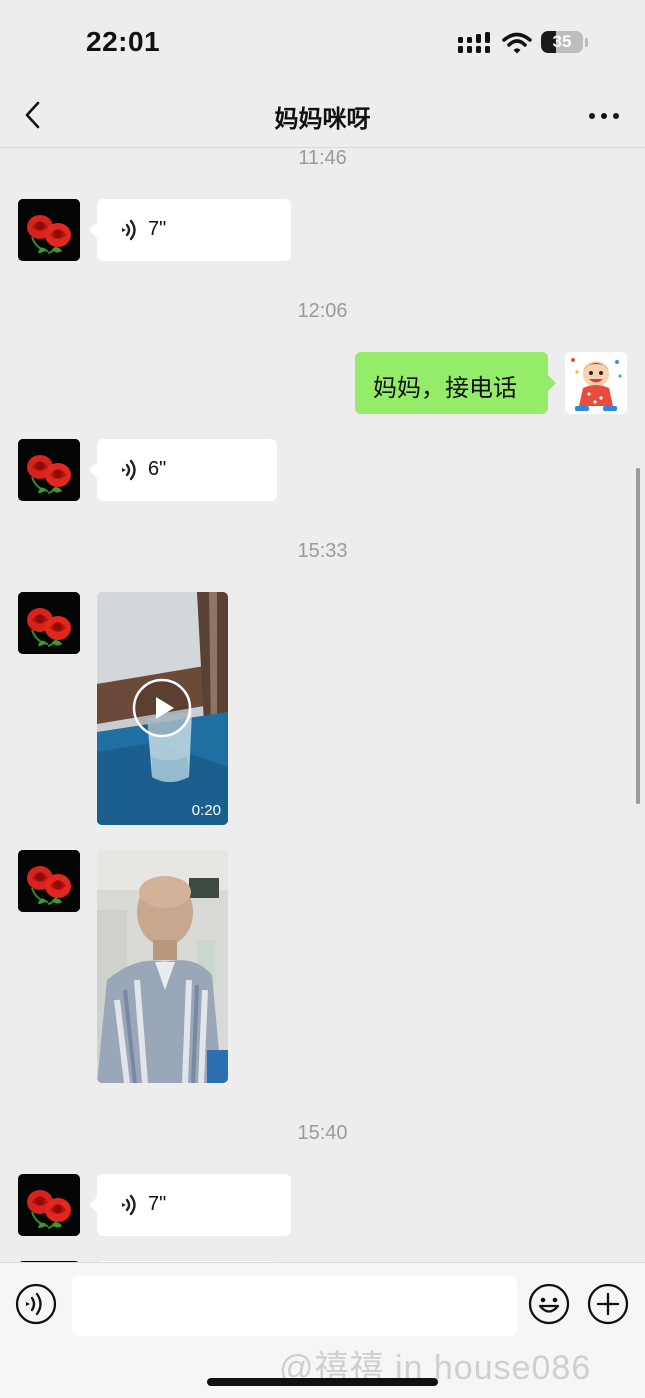  I want to click on my-avatar, so click(596, 383).